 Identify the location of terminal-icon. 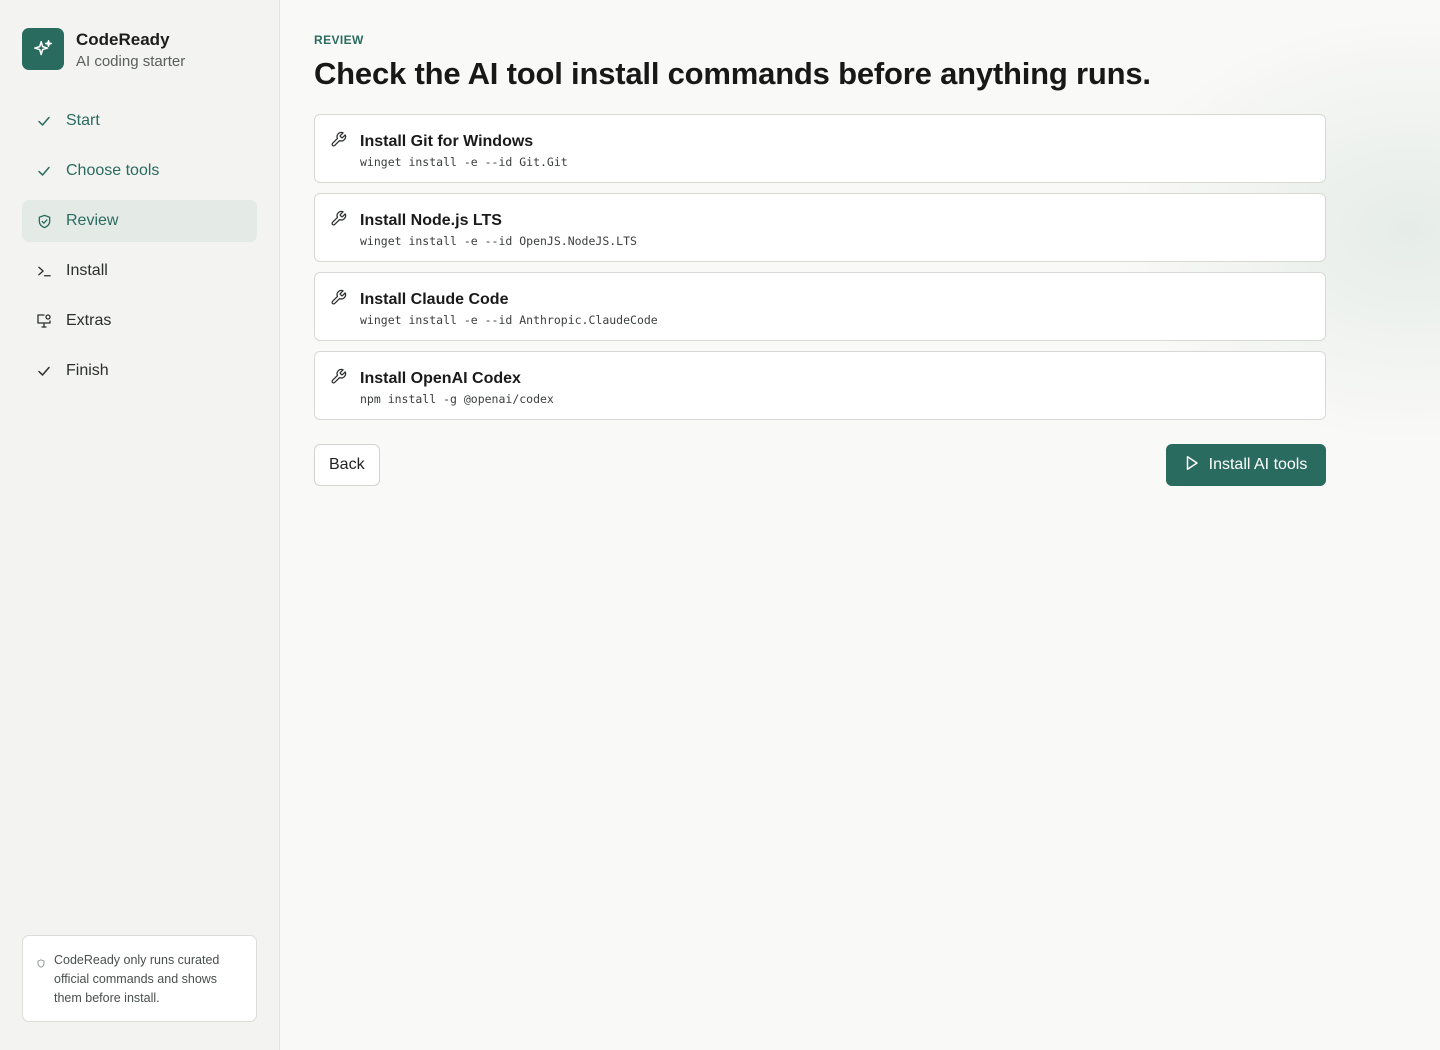
(44, 271).